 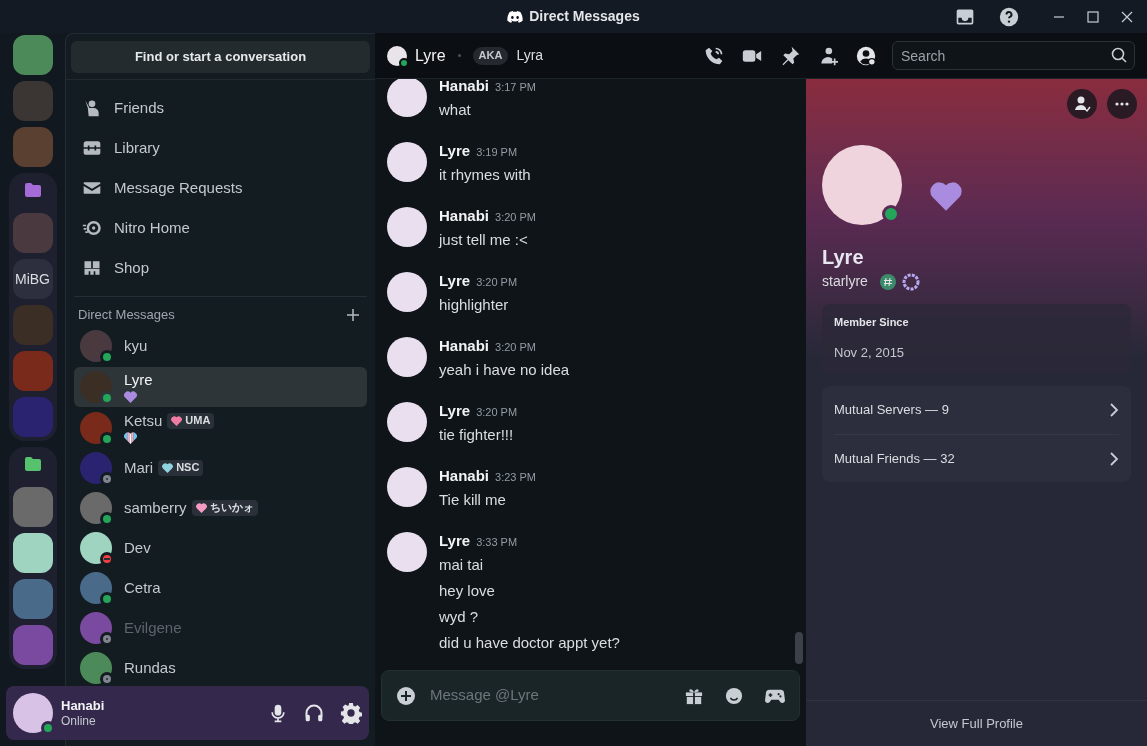 I want to click on message-text: what, so click(x=455, y=110).